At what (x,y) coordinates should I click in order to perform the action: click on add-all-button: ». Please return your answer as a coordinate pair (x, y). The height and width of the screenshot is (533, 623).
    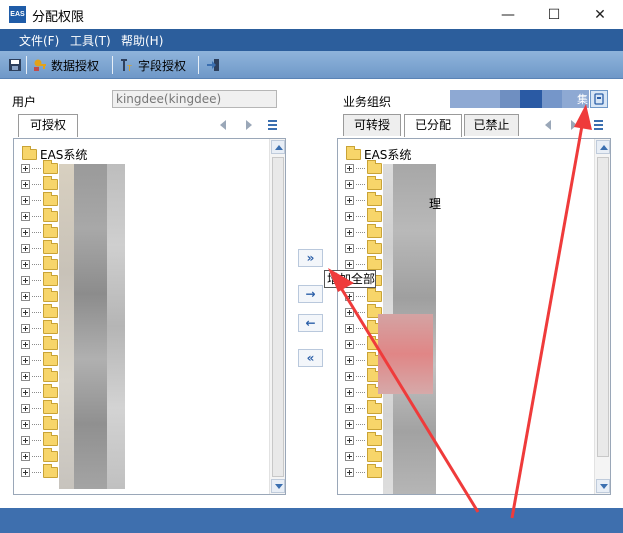
    Looking at the image, I should click on (310, 258).